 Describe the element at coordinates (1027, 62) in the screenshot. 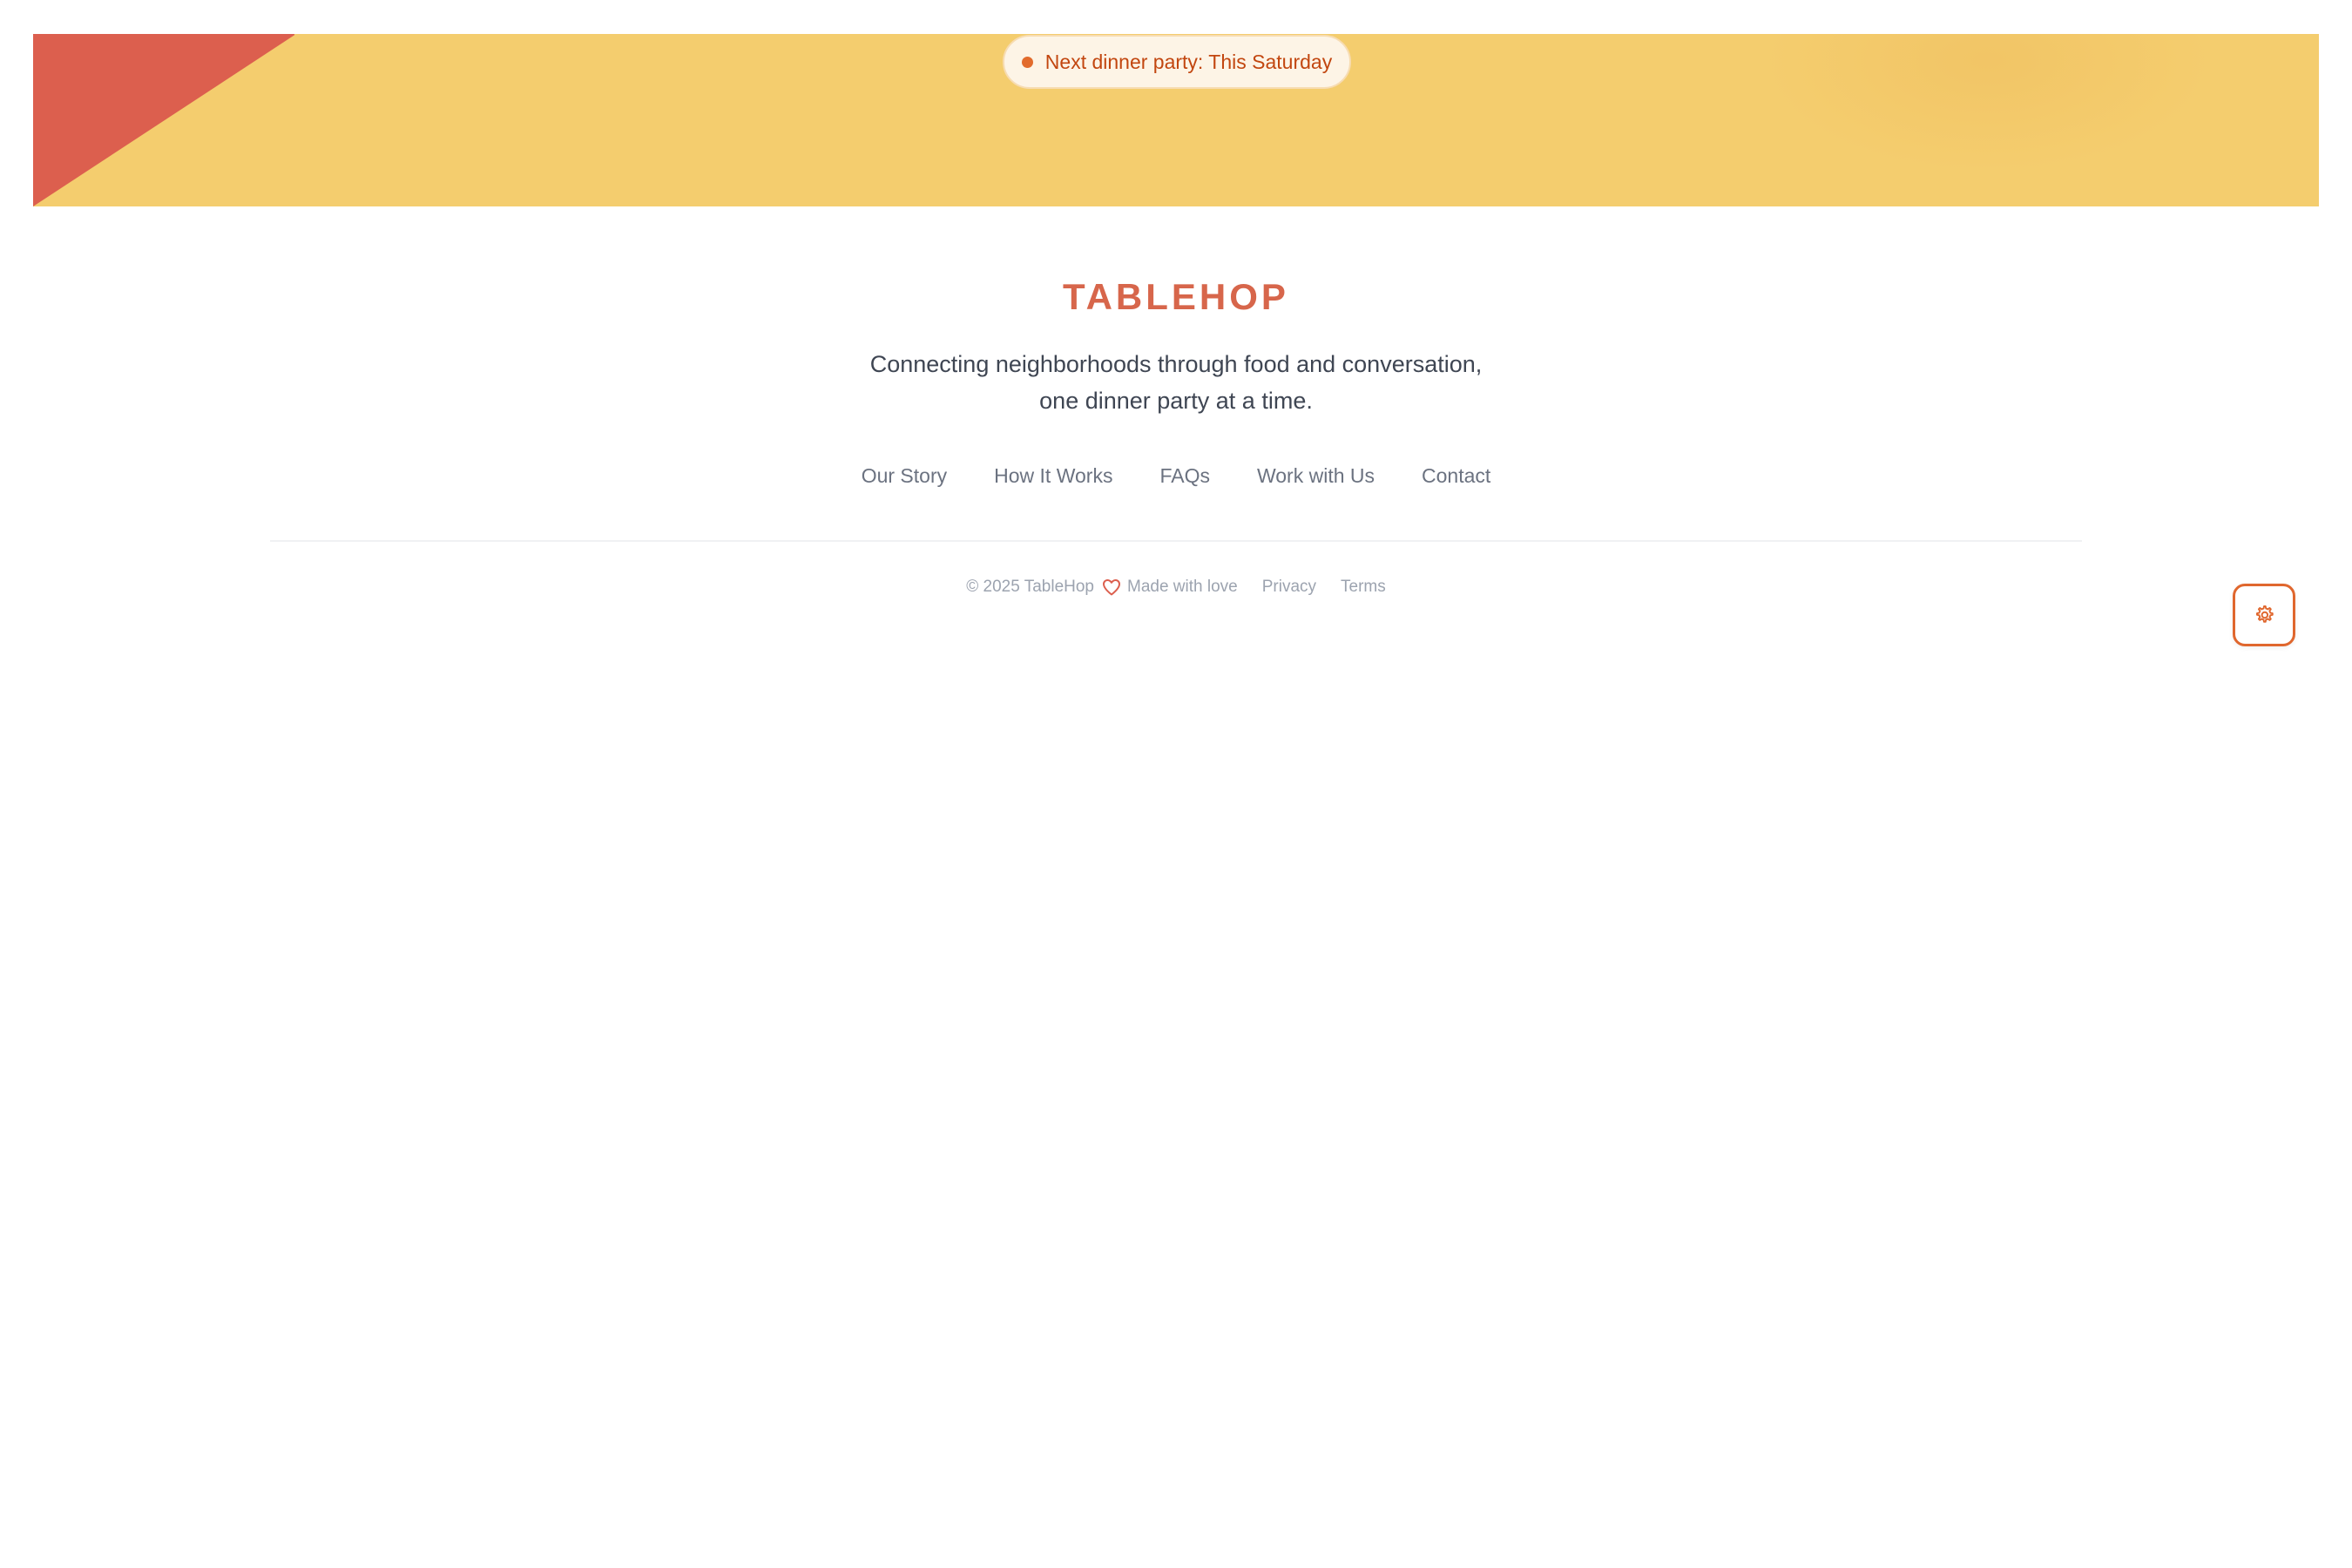

I see `status-dot-icon` at that location.